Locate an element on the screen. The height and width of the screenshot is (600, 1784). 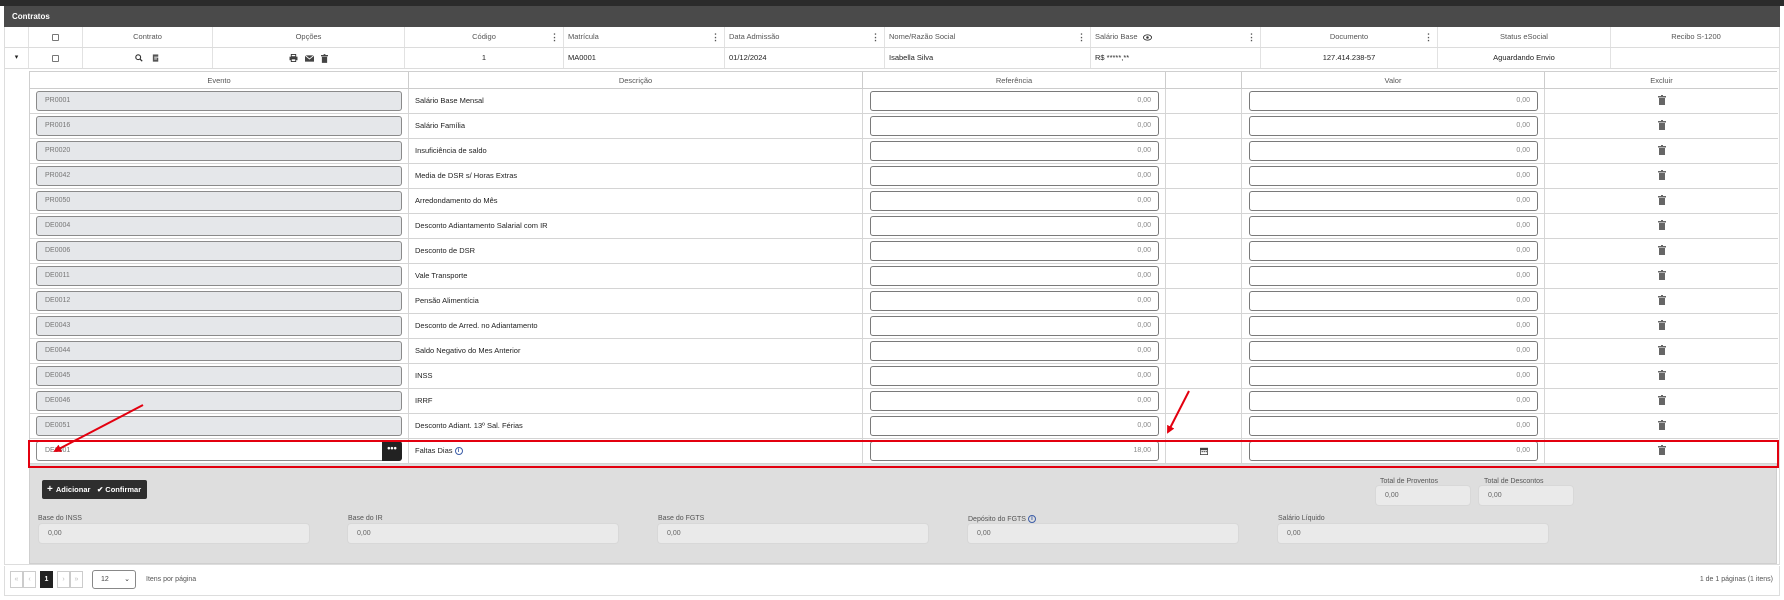
row-select-cell is located at coordinates (56, 58).